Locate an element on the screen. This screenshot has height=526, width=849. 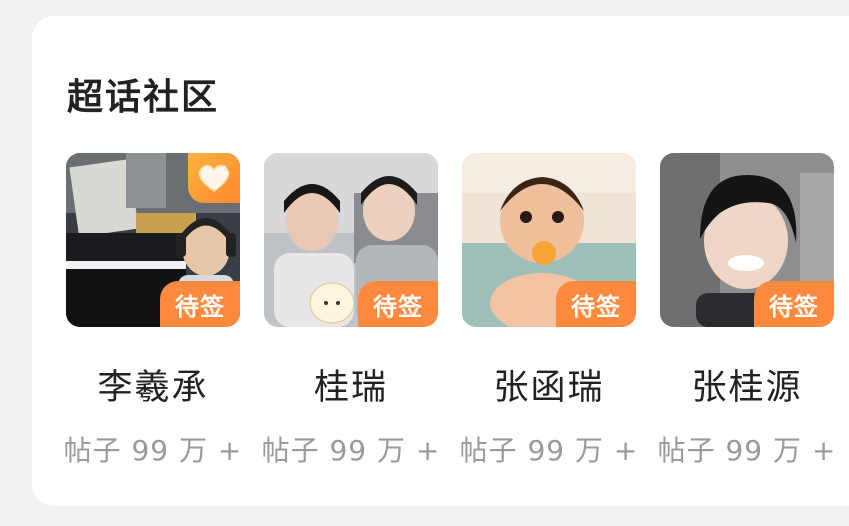
community-name: 李羲承 is located at coordinates (153, 384).